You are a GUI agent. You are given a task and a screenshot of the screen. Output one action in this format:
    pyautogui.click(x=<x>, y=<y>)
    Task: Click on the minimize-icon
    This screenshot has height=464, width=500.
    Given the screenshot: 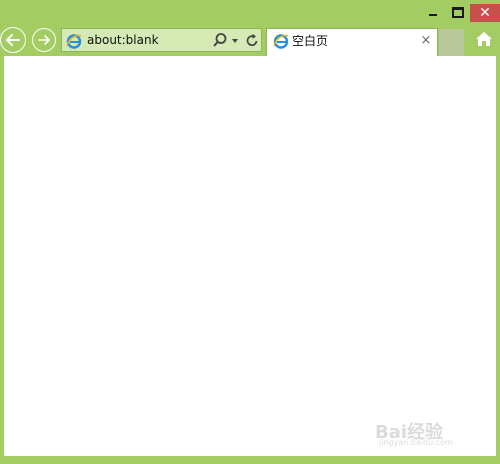 What is the action you would take?
    pyautogui.click(x=433, y=15)
    